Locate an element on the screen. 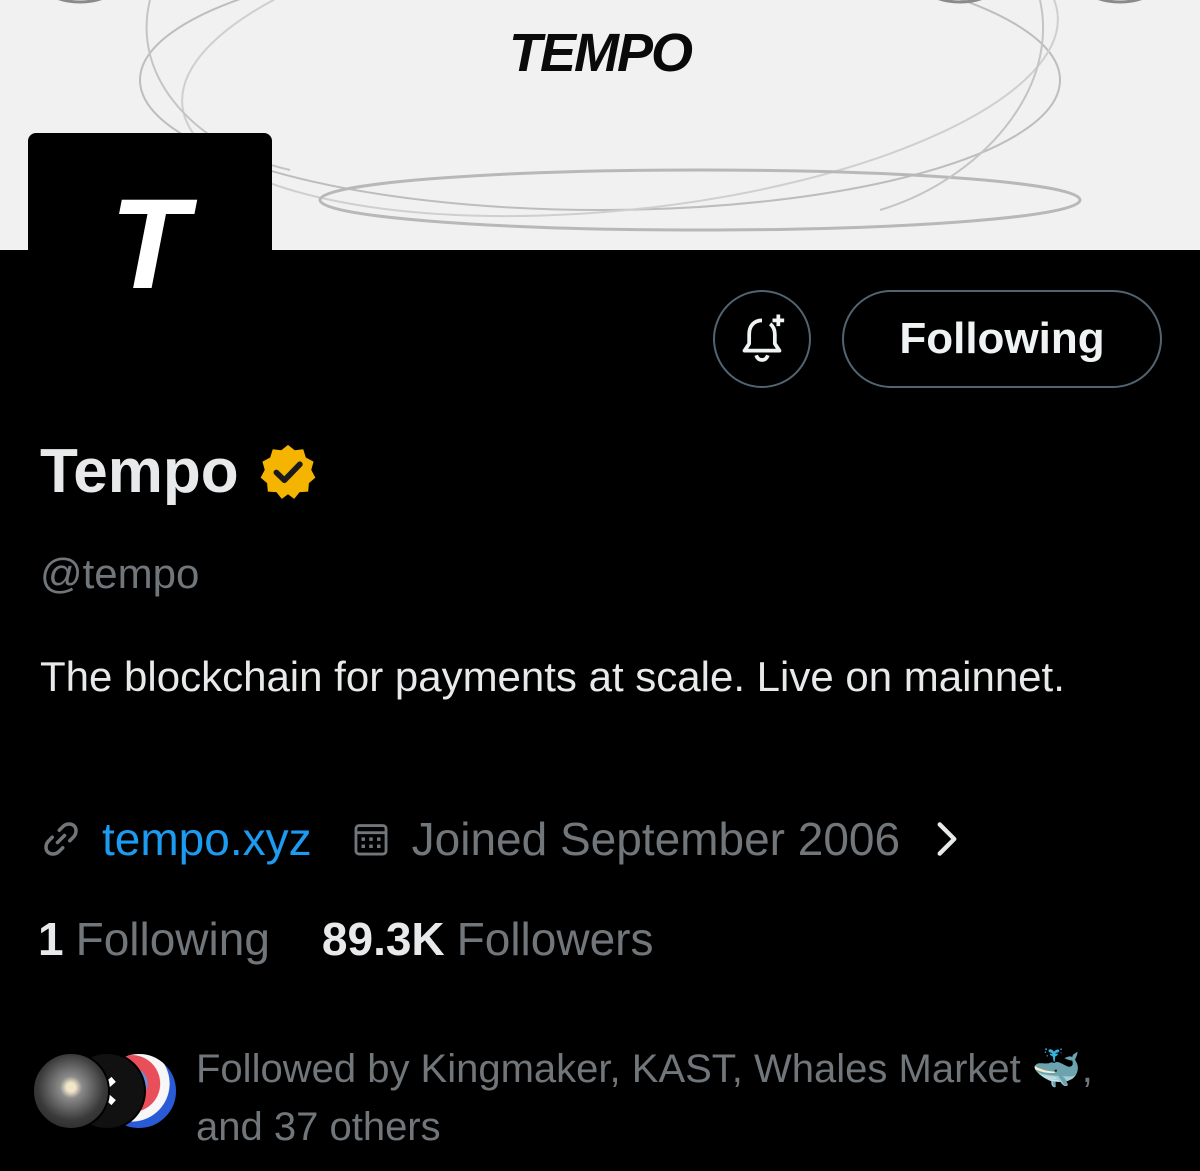  followed-by-comma: , is located at coordinates (1087, 1069).